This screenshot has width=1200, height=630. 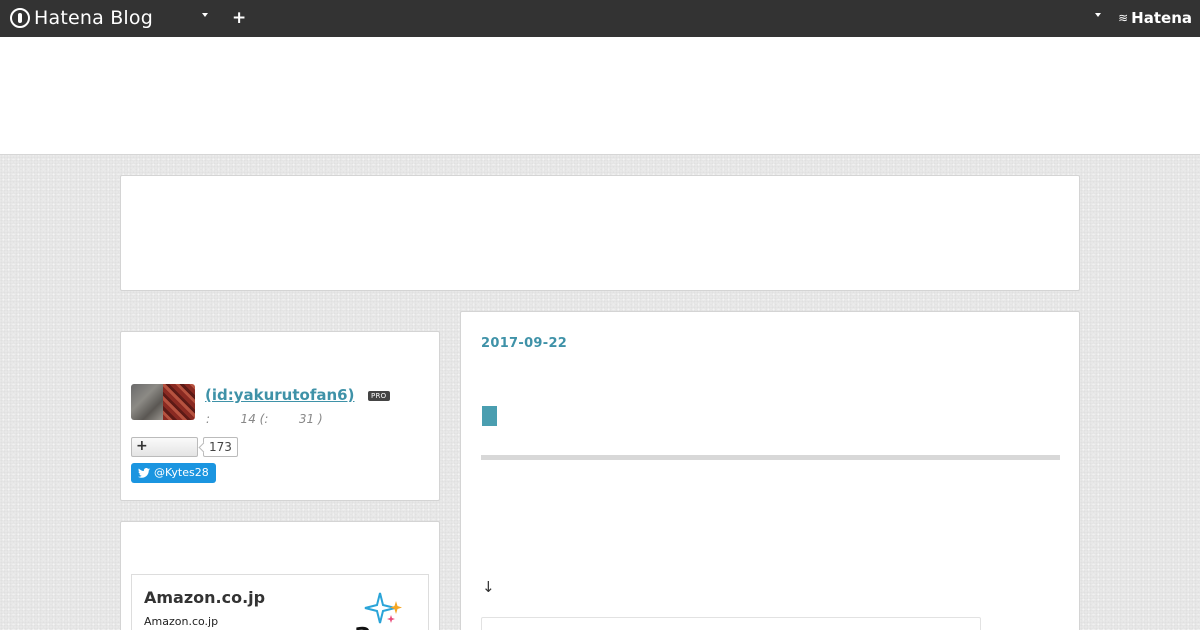 I want to click on twitter-follow-button: @Kytes28, so click(x=173, y=473).